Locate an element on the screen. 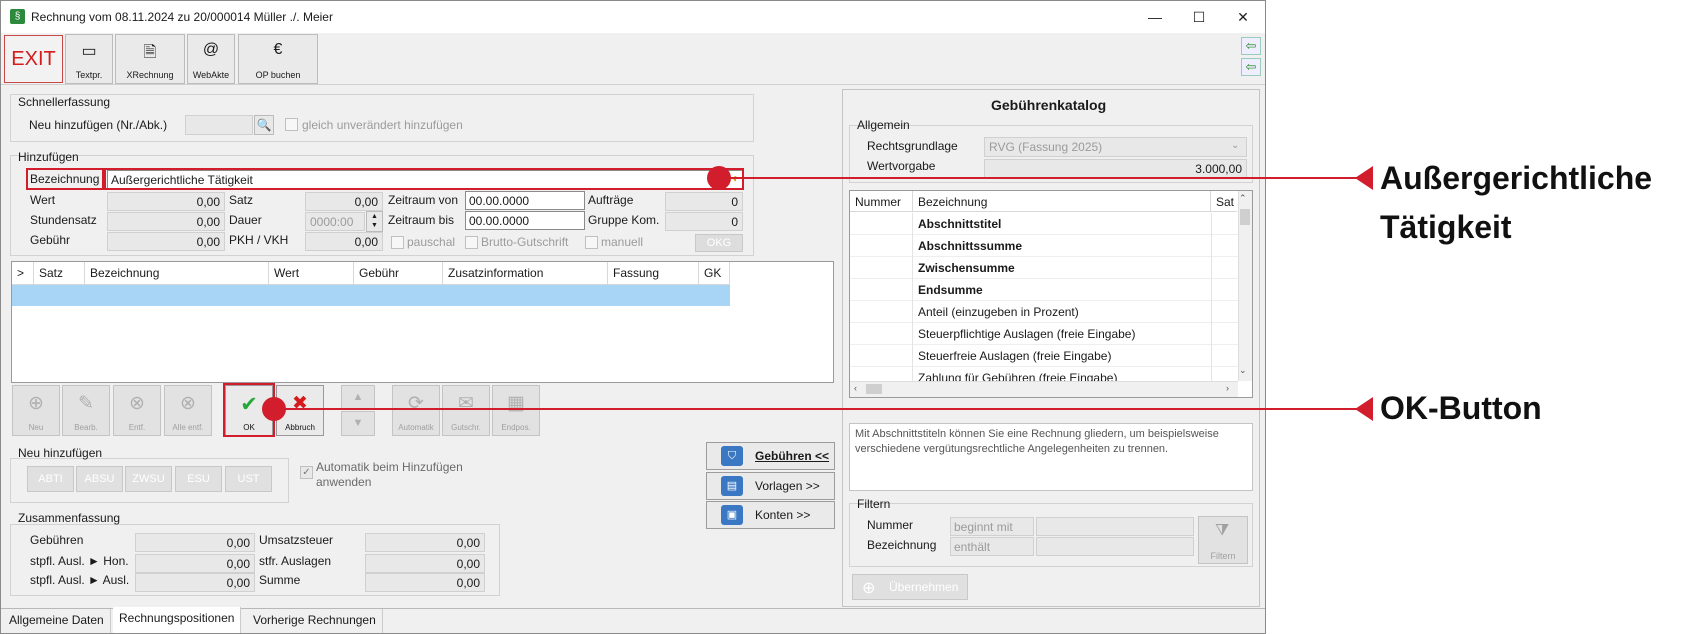  neu-button: ⊕ Neu is located at coordinates (36, 410).